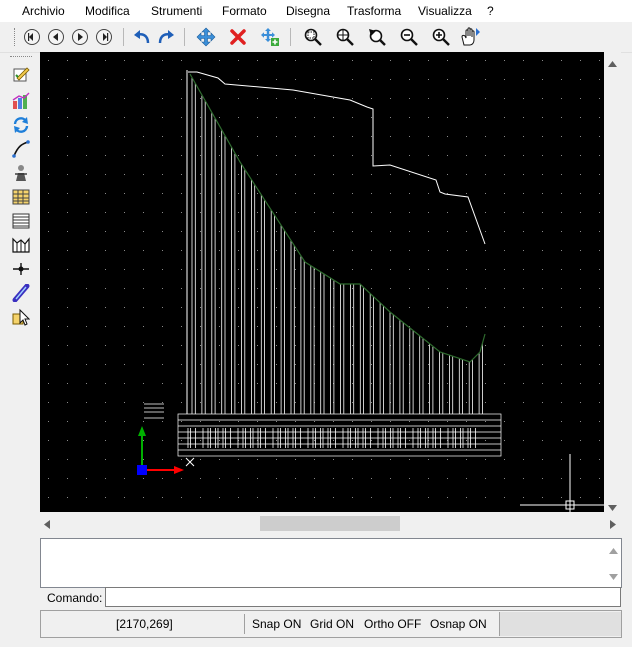 This screenshot has width=632, height=647. Describe the element at coordinates (613, 576) in the screenshot. I see `history-scroll-down-icon` at that location.